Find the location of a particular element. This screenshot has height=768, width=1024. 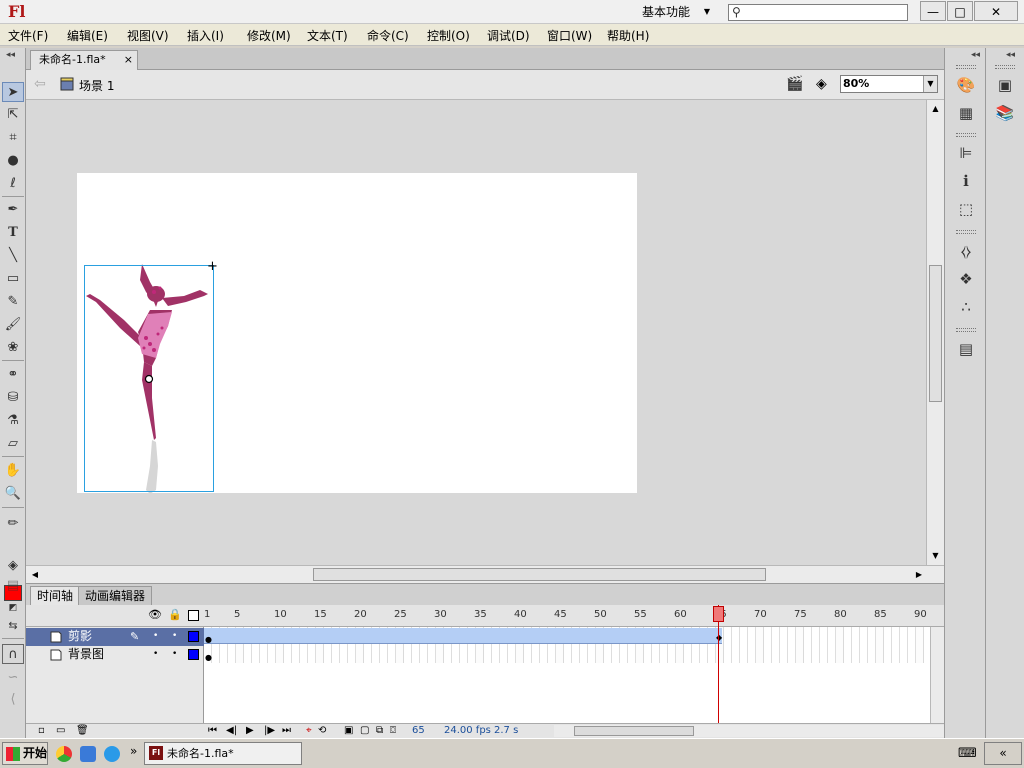

edit-symbols-icon: ◈ is located at coordinates (821, 84).